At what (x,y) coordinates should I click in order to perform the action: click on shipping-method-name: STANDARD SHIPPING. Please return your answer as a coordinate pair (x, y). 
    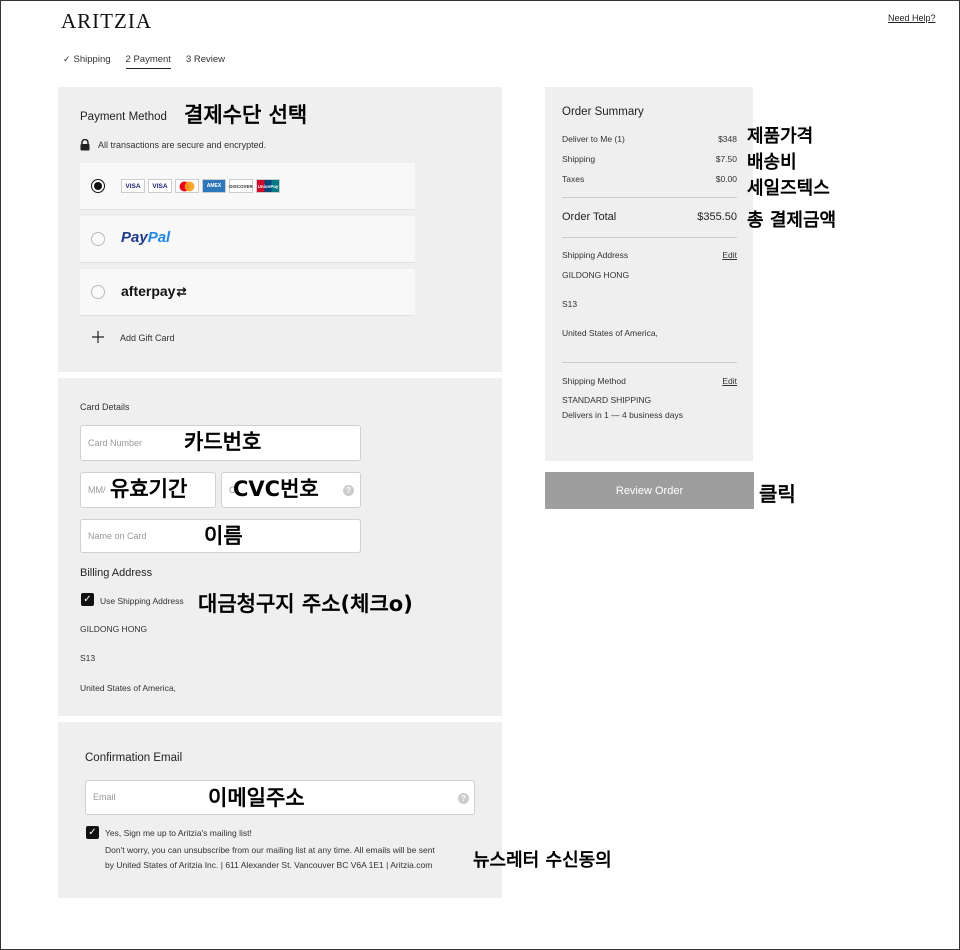
    Looking at the image, I should click on (607, 400).